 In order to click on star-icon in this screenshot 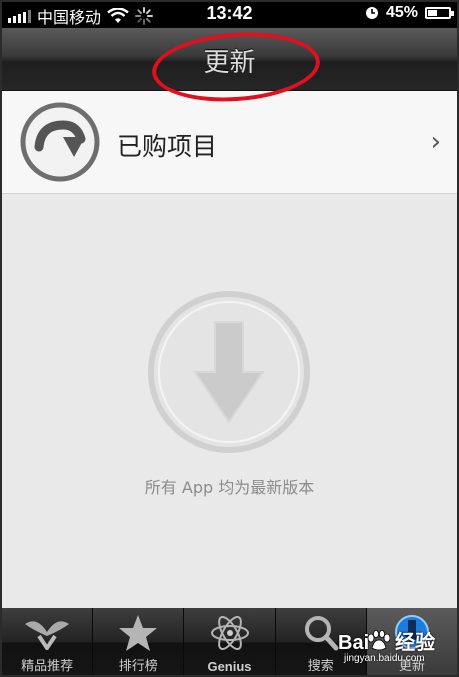, I will do `click(138, 633)`.